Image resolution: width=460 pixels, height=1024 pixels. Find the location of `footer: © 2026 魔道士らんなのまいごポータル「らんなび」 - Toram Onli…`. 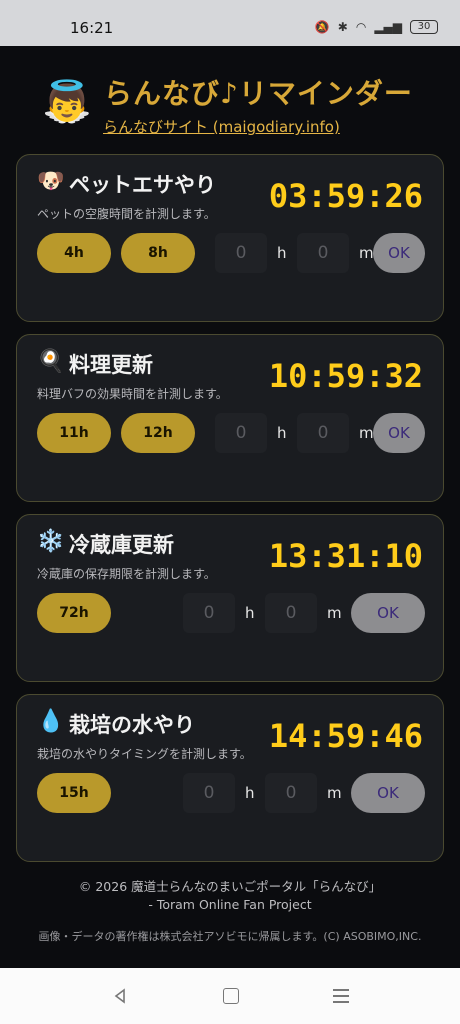

footer: © 2026 魔道士らんなのまいごポータル「らんなび」 - Toram Onli… is located at coordinates (230, 911).